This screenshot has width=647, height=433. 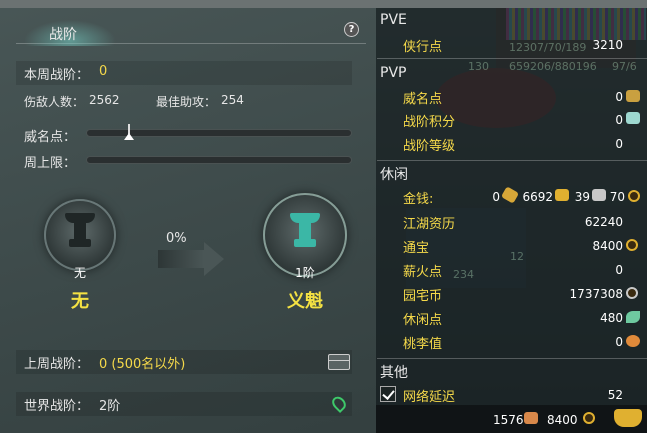 What do you see at coordinates (50, 163) in the screenshot?
I see `weekly-cap-label: 周上限：` at bounding box center [50, 163].